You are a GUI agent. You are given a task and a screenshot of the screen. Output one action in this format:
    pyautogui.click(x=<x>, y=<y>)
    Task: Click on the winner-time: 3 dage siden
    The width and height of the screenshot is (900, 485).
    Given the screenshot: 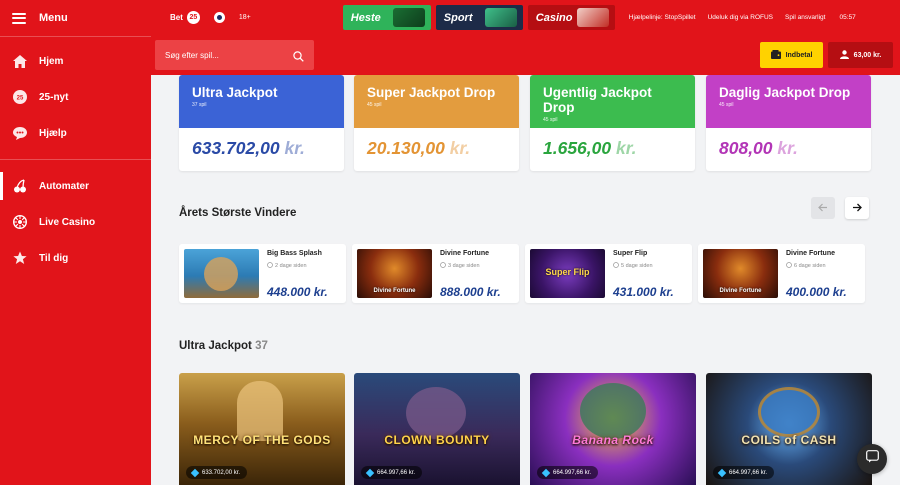 What is the action you would take?
    pyautogui.click(x=460, y=266)
    